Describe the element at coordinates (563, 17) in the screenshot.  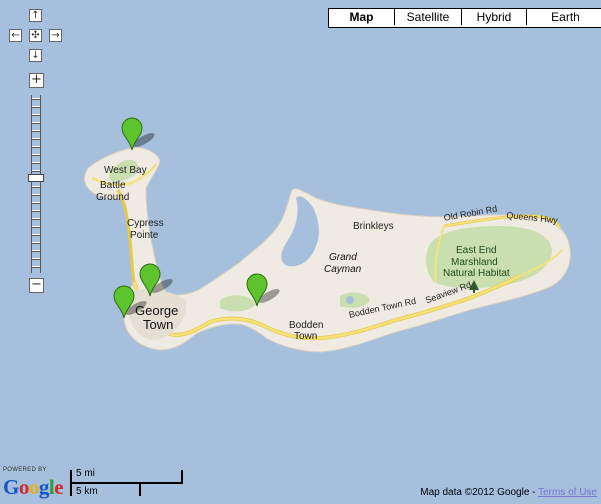
I see `map-type-earth-button: Earth` at that location.